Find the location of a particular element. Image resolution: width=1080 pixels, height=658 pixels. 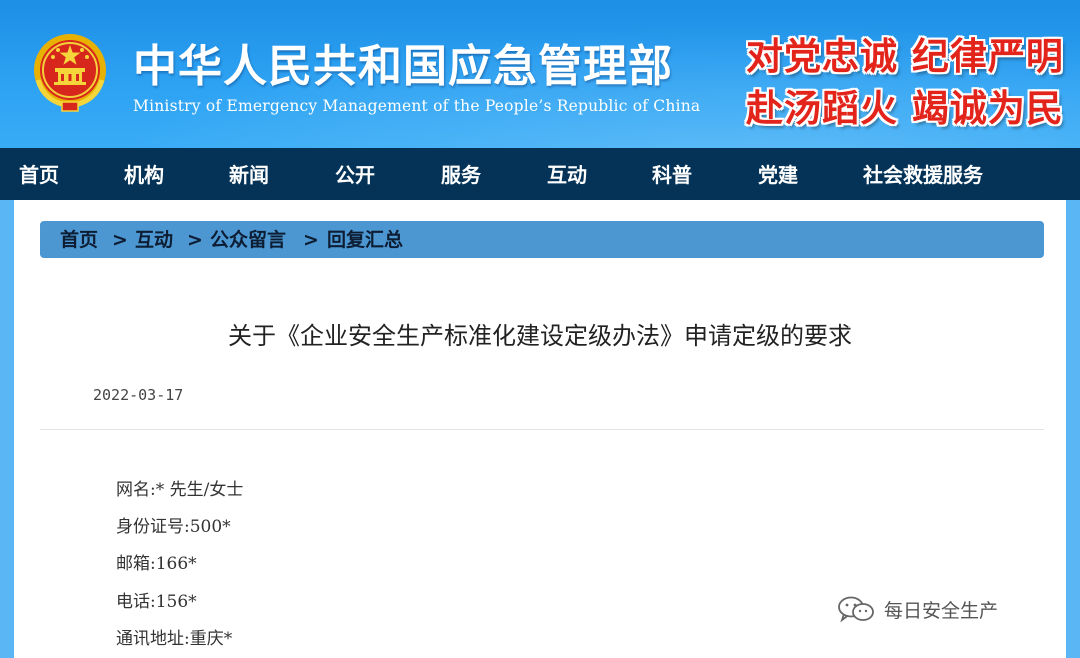

nav-item-news: 新闻 is located at coordinates (249, 174).